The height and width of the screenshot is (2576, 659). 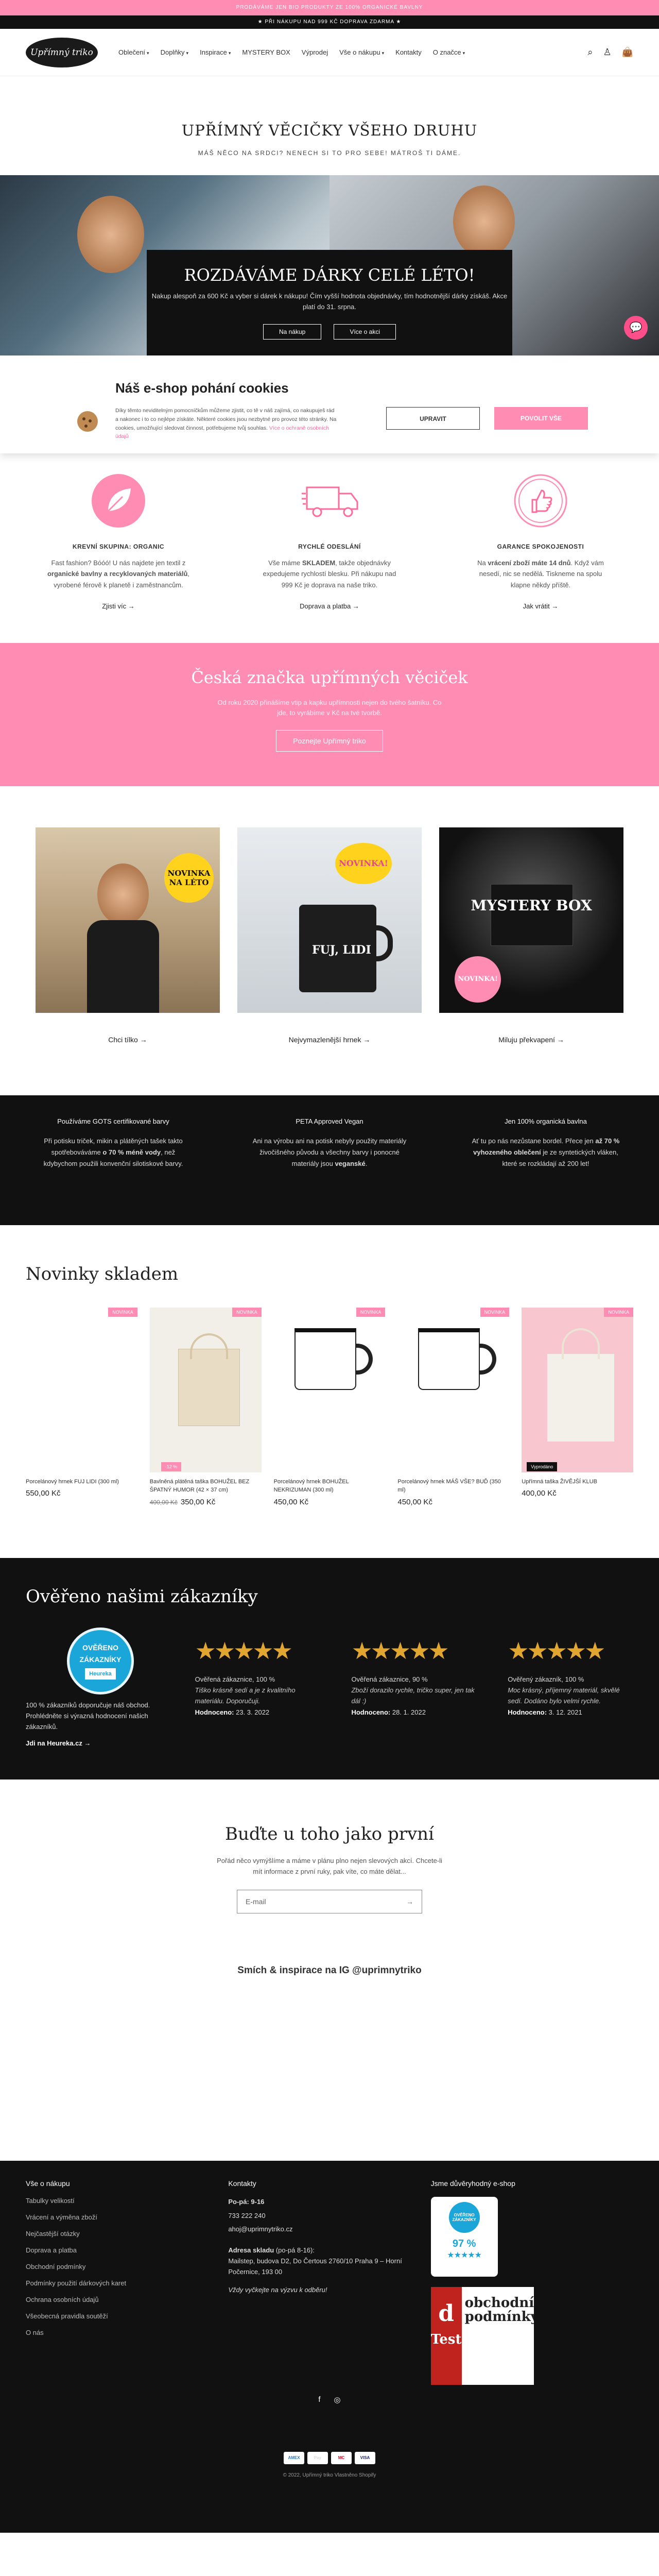 What do you see at coordinates (607, 52) in the screenshot?
I see `account-icon: ♙` at bounding box center [607, 52].